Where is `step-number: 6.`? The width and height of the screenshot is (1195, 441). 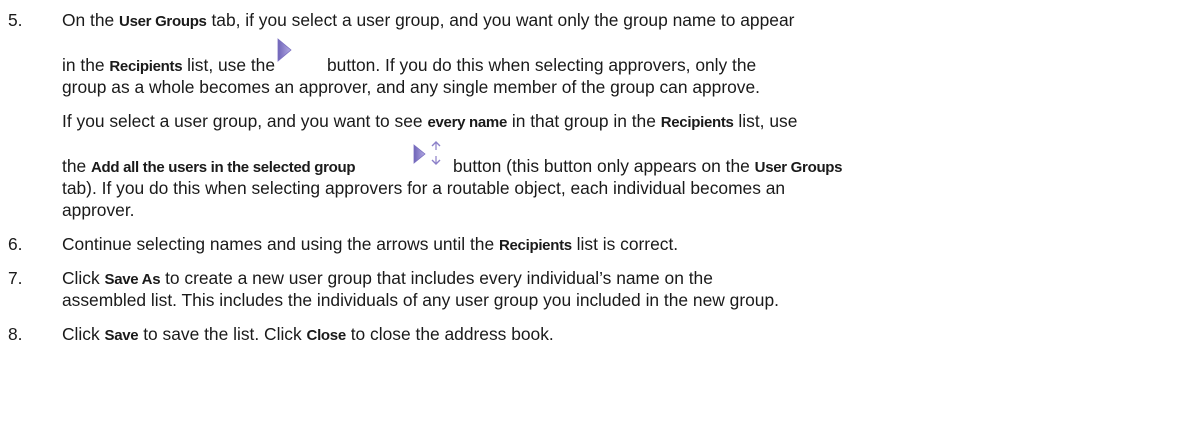
step-number: 6. is located at coordinates (15, 244).